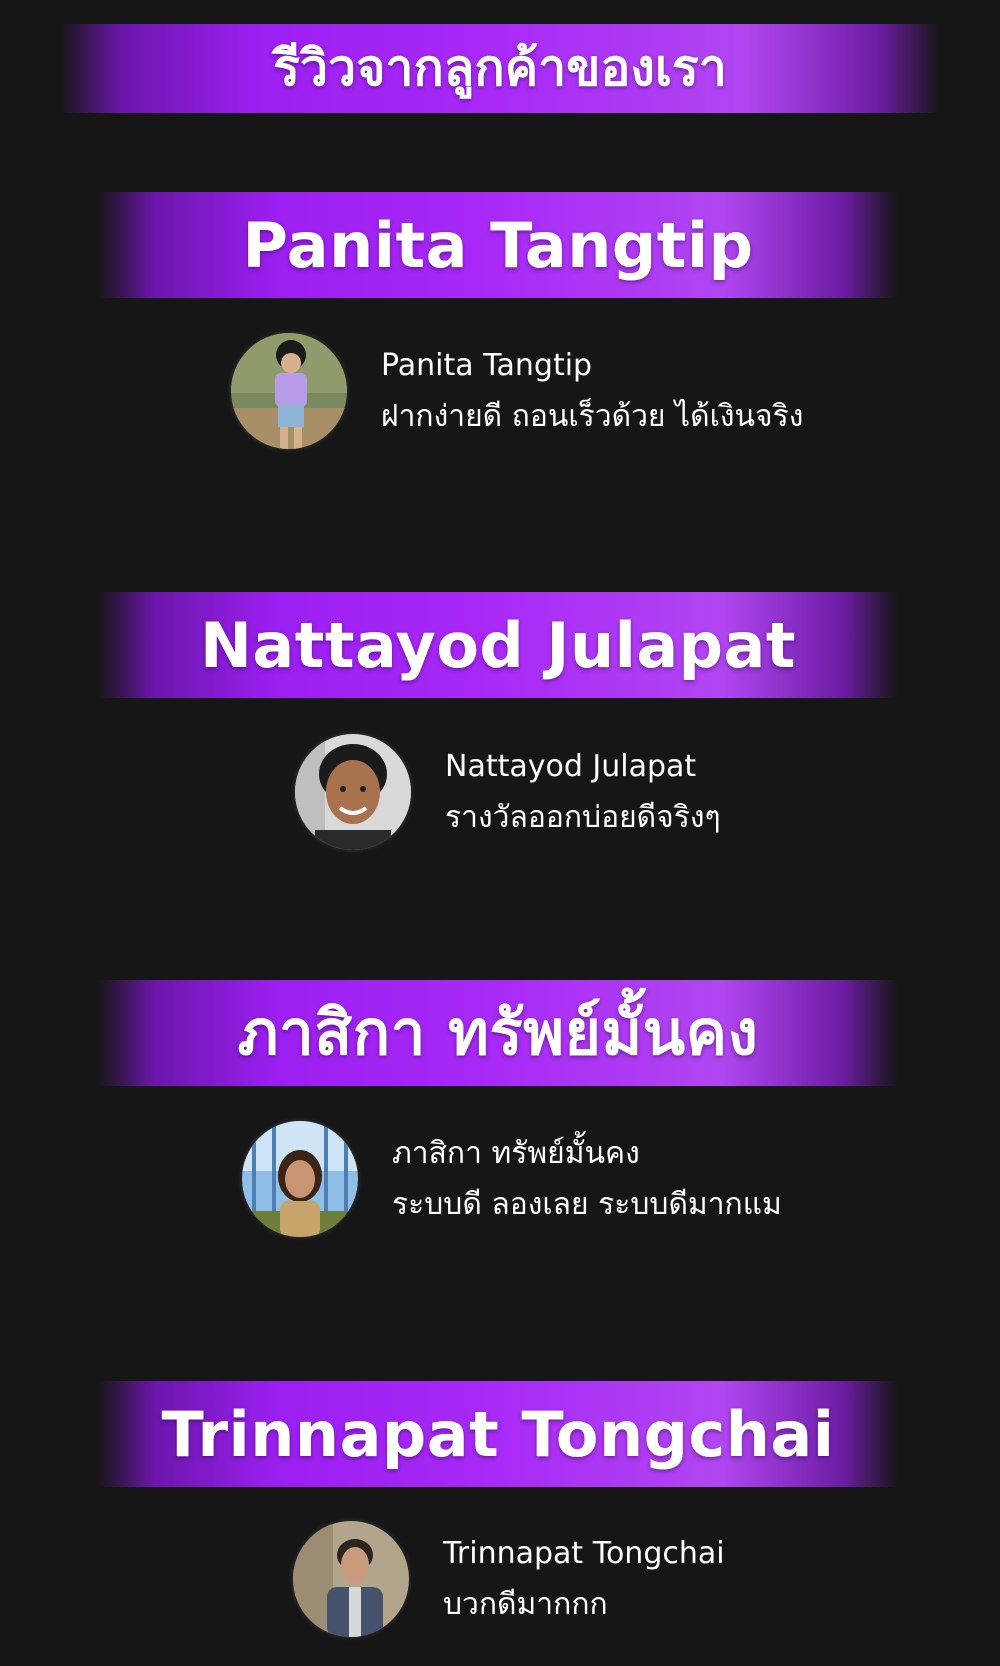  I want to click on reviewer-name: Trinnapat Tongchai, so click(584, 1553).